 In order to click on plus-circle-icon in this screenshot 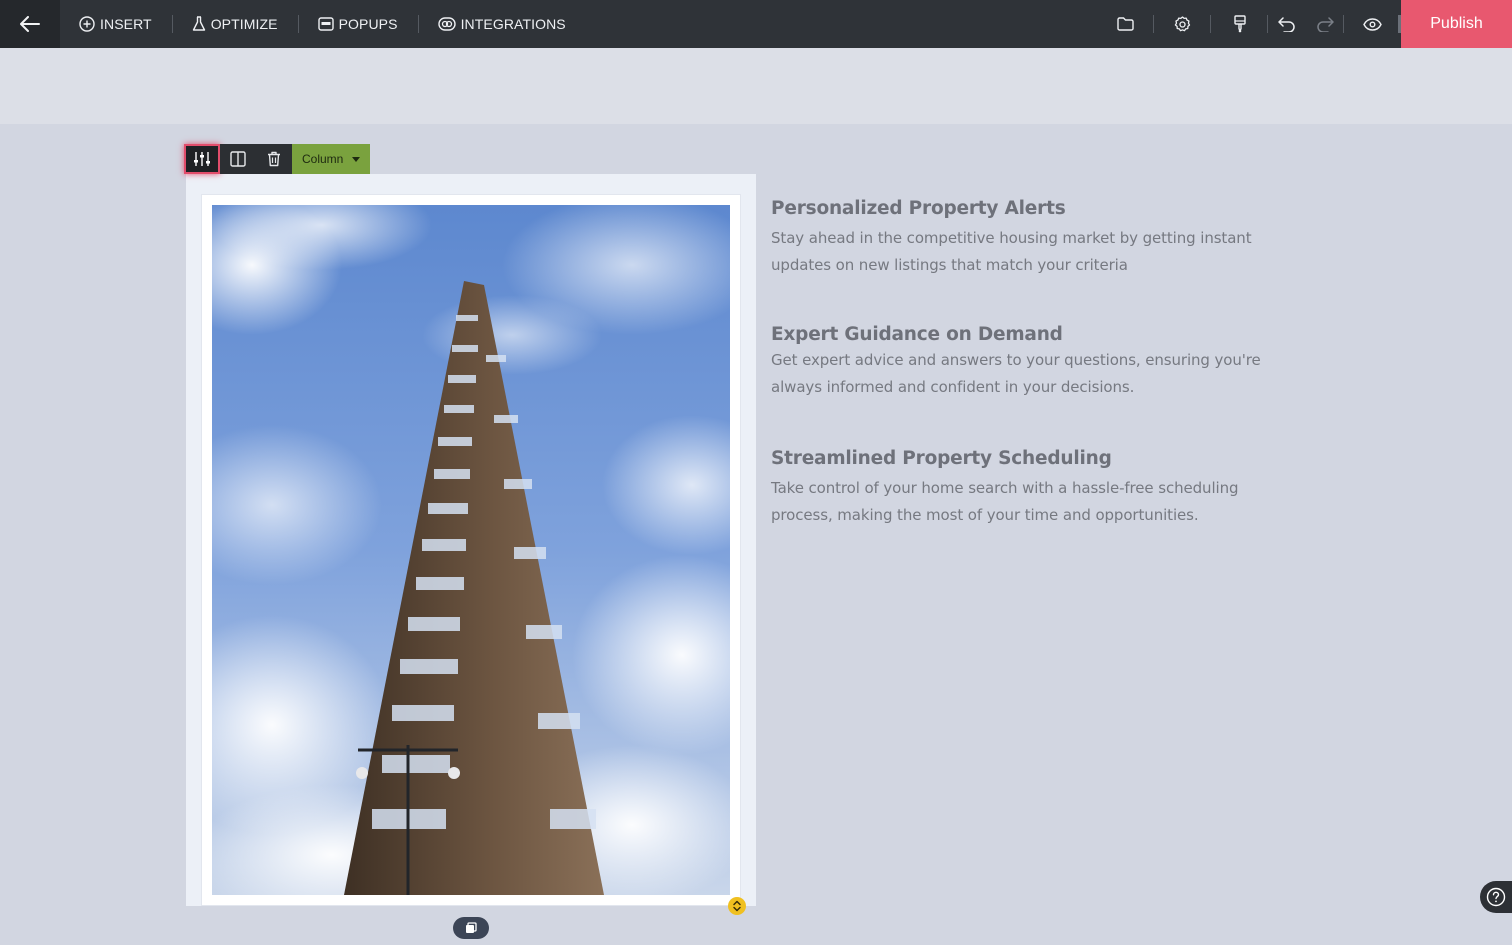, I will do `click(87, 24)`.